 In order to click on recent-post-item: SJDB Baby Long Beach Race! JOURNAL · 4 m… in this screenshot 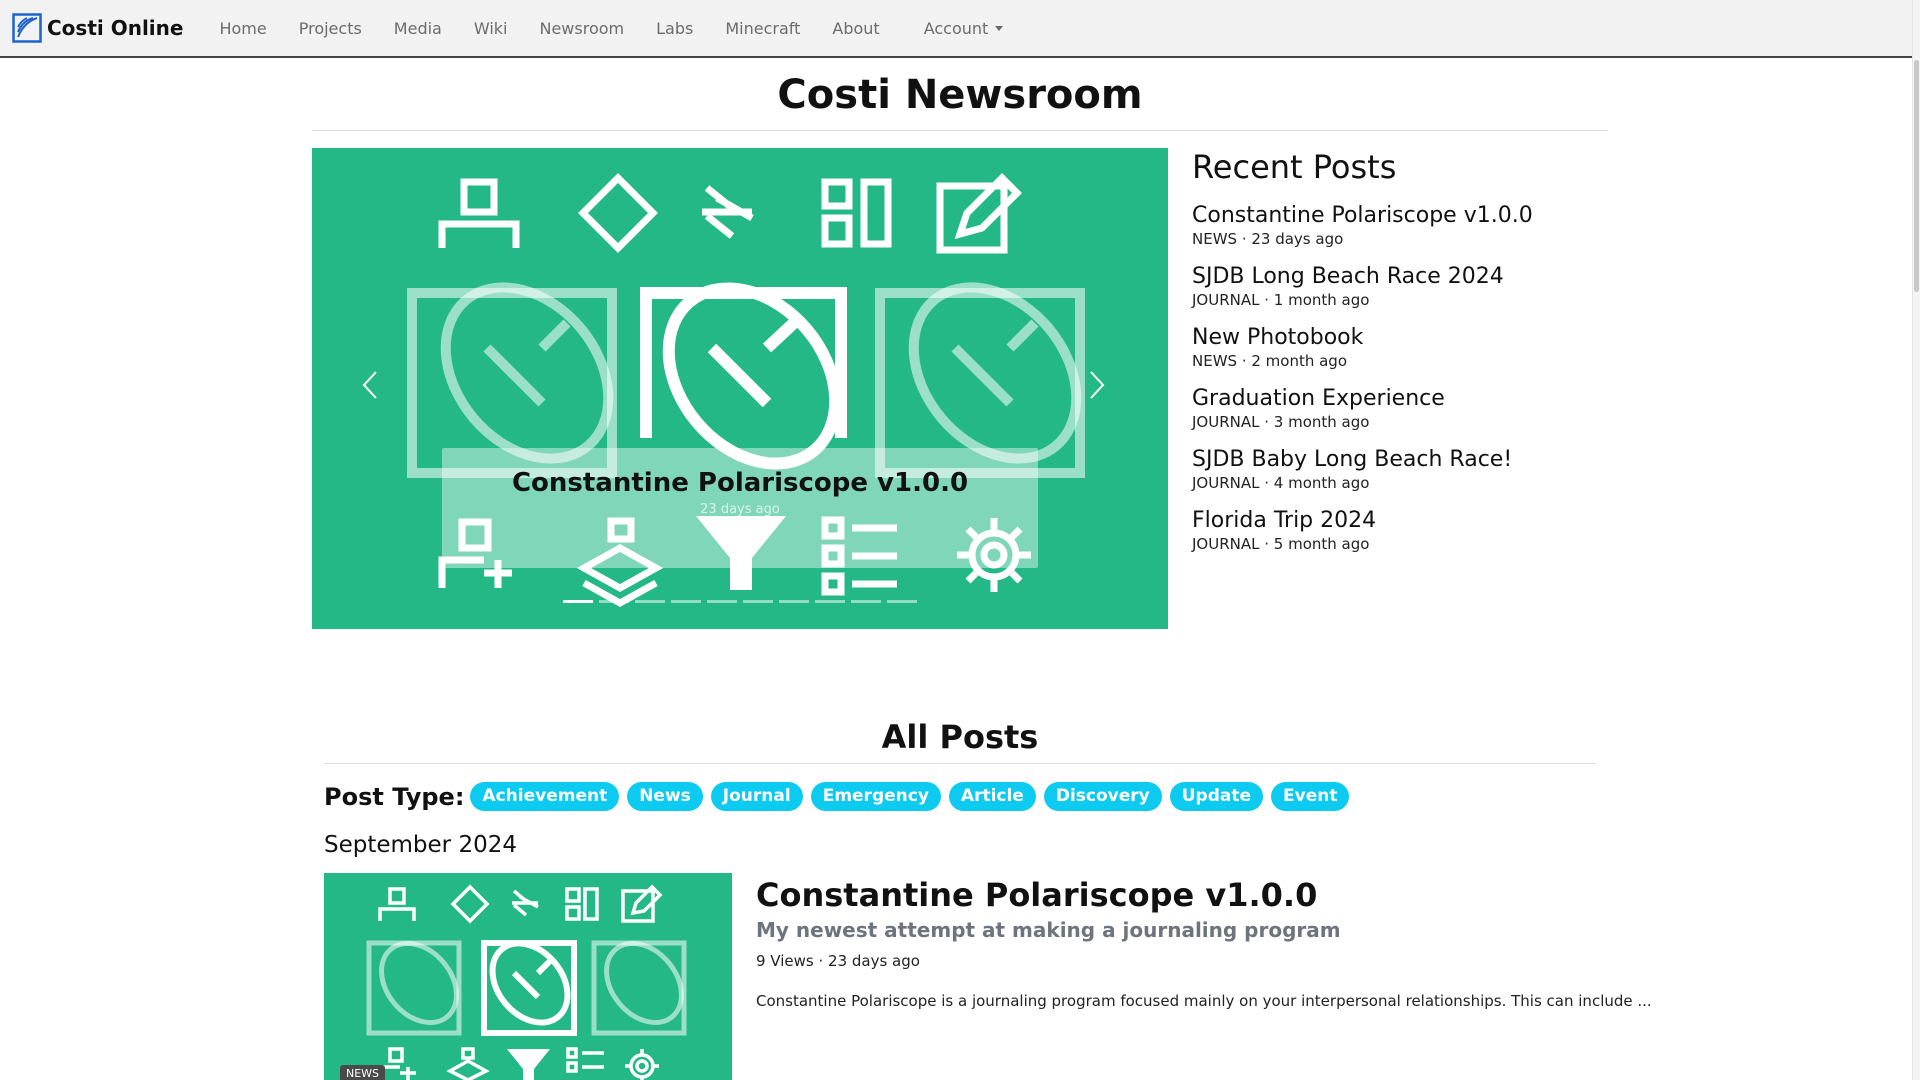, I will do `click(1402, 469)`.